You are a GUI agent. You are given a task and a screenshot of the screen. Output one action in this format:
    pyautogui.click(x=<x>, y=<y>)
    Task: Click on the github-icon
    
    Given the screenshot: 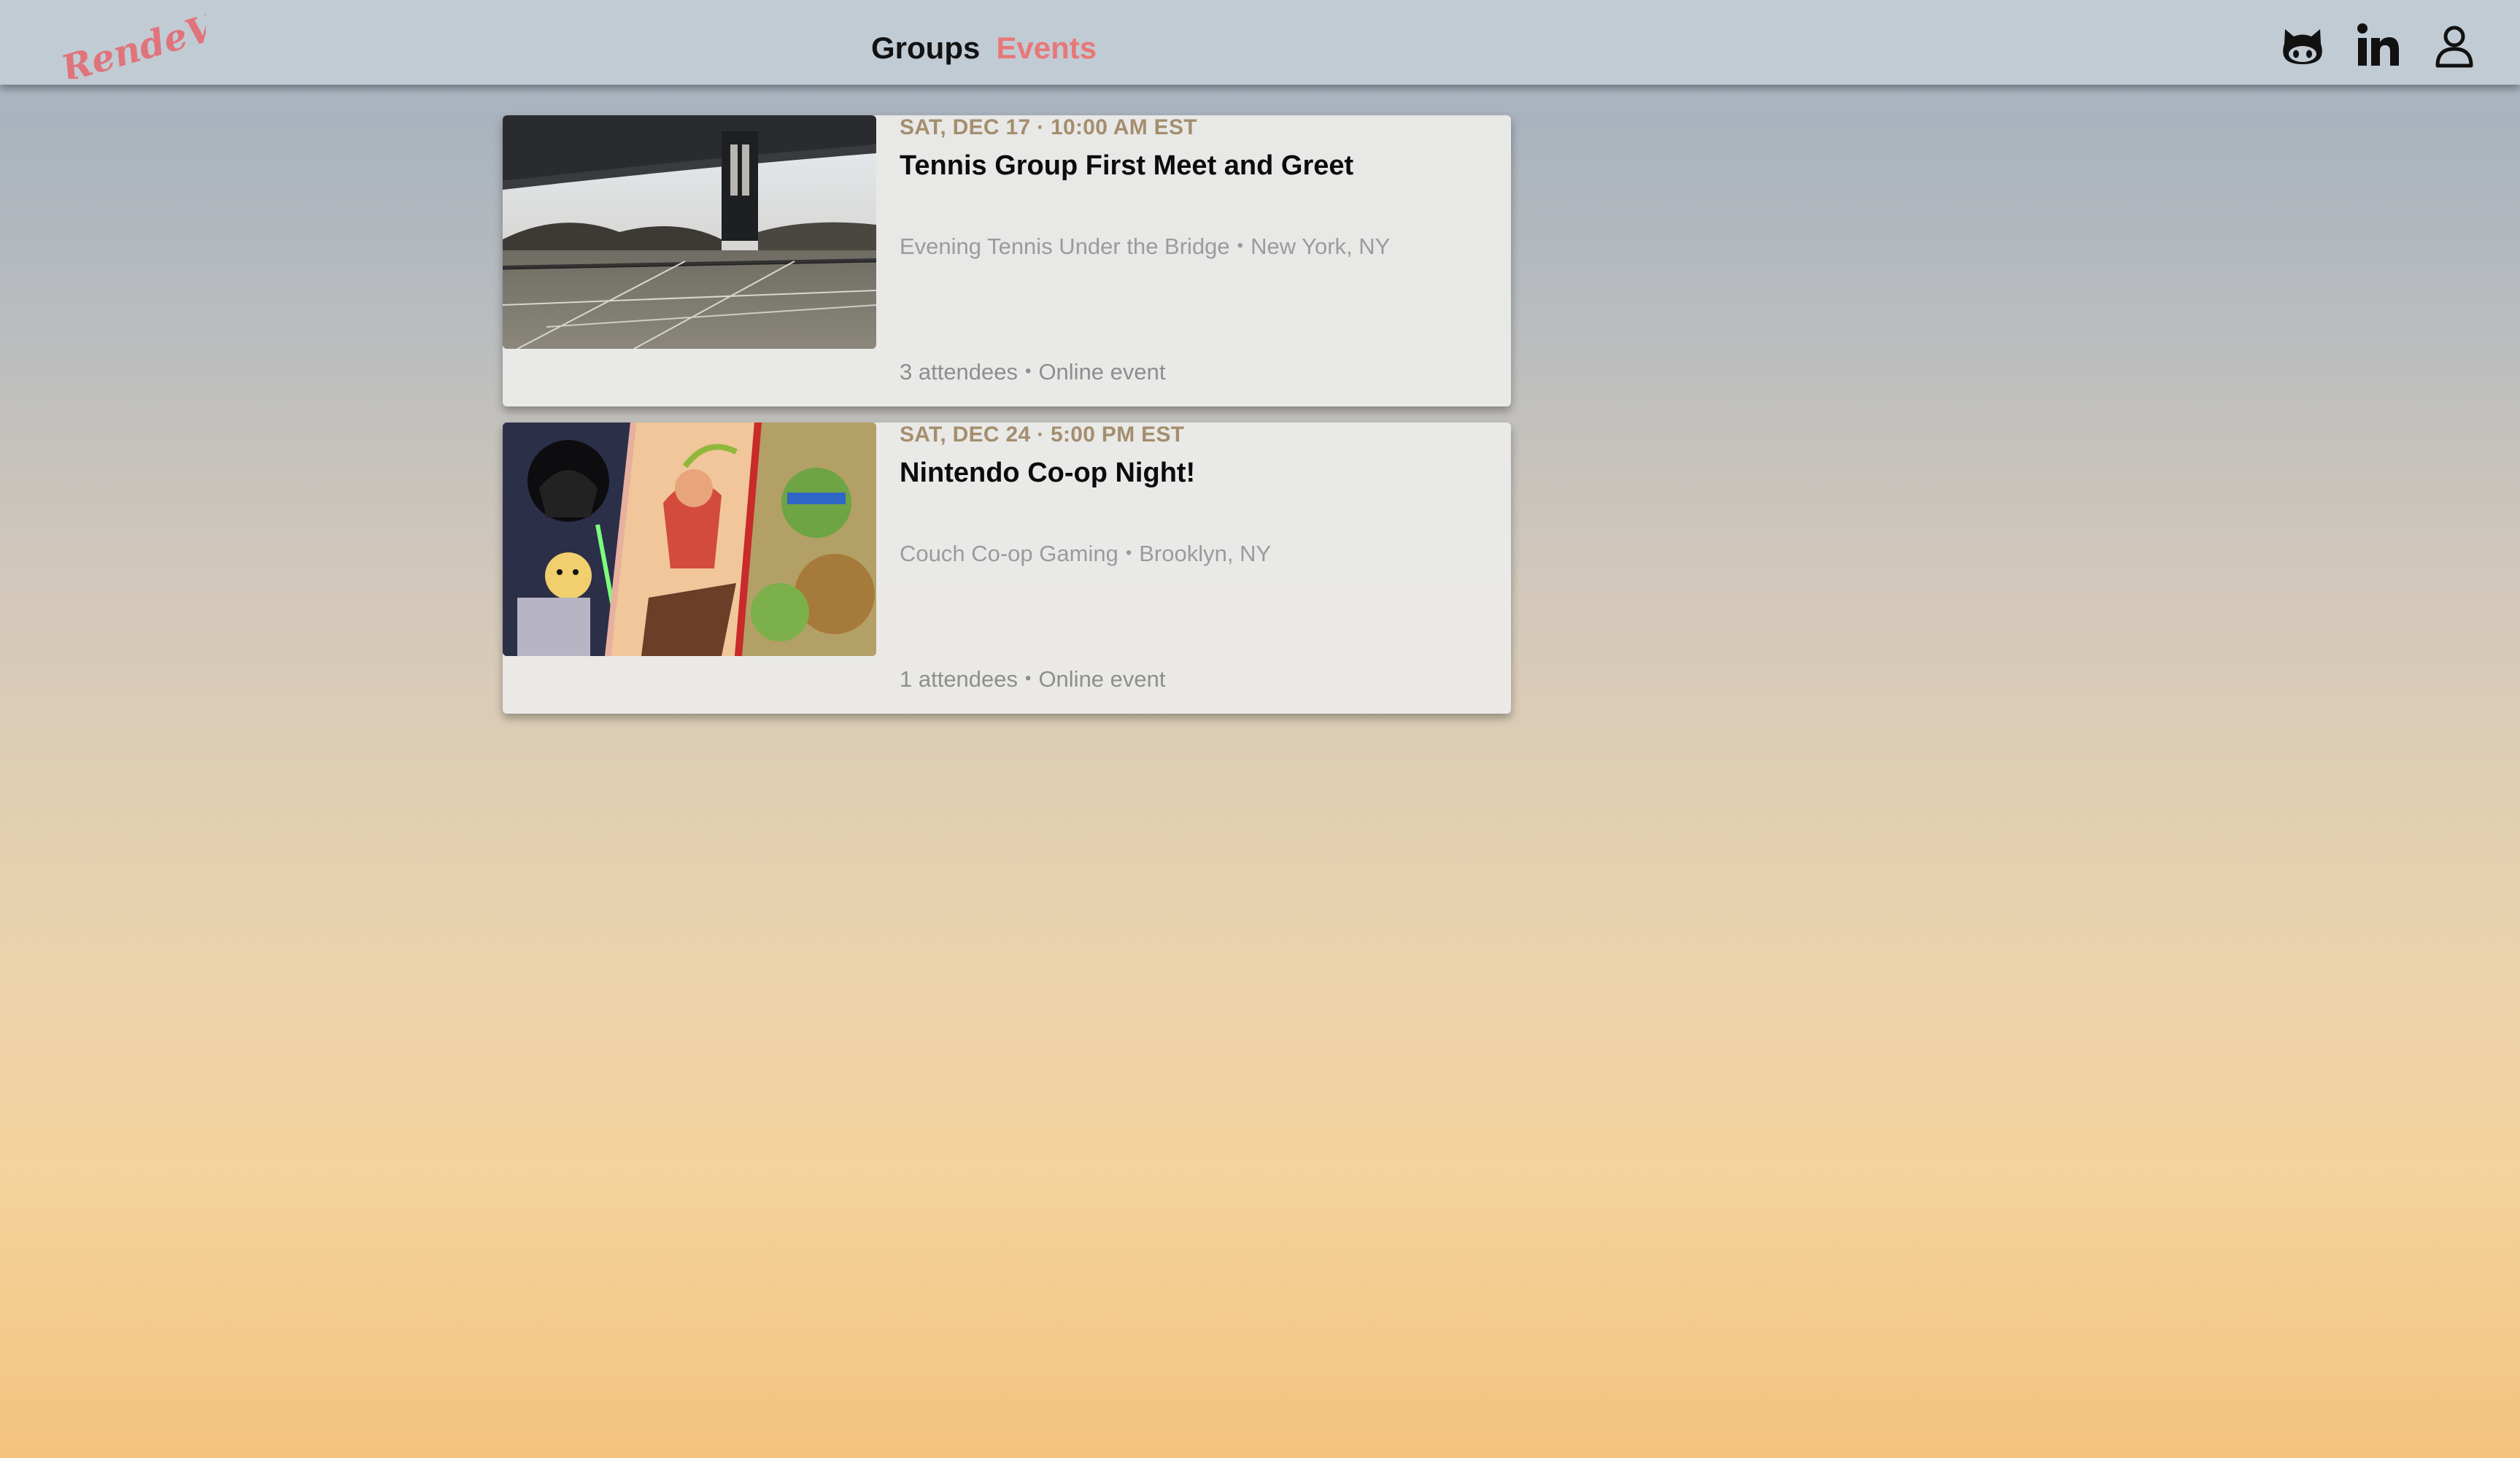 What is the action you would take?
    pyautogui.click(x=2302, y=45)
    